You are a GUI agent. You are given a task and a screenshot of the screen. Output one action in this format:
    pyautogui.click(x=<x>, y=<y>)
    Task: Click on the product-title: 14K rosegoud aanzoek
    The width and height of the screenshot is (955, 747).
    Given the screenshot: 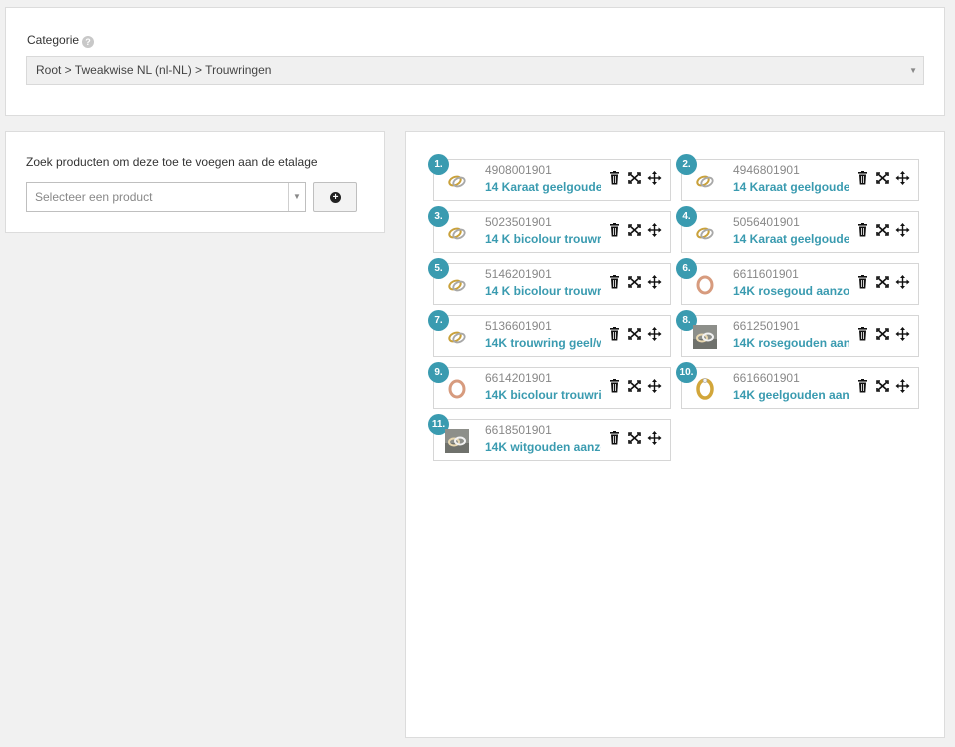 What is the action you would take?
    pyautogui.click(x=791, y=291)
    